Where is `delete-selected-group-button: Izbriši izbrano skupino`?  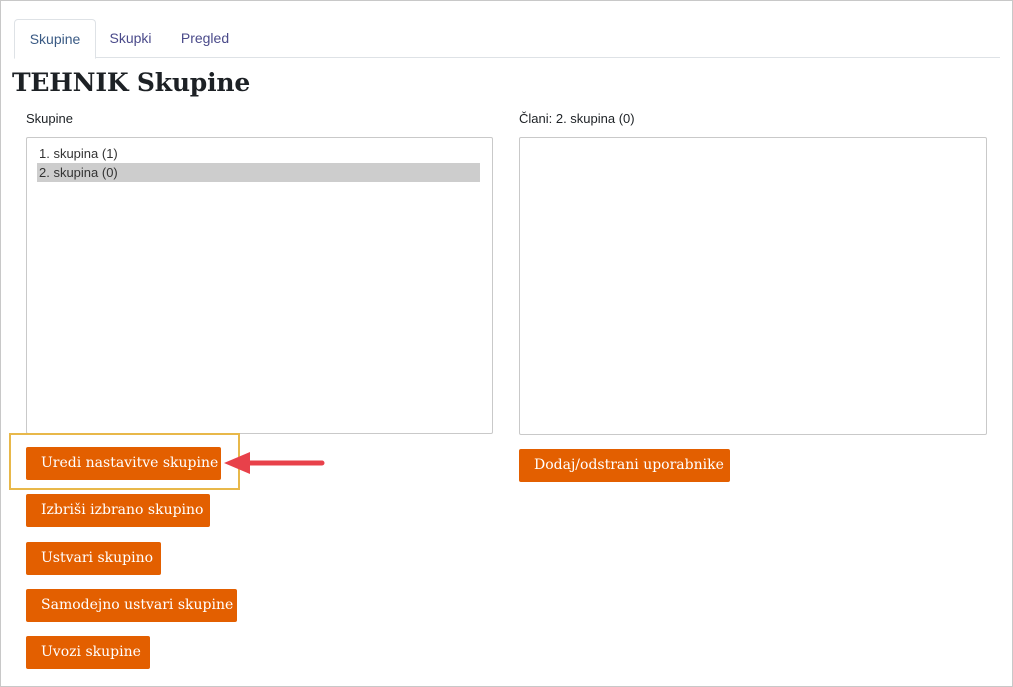 delete-selected-group-button: Izbriši izbrano skupino is located at coordinates (118, 510).